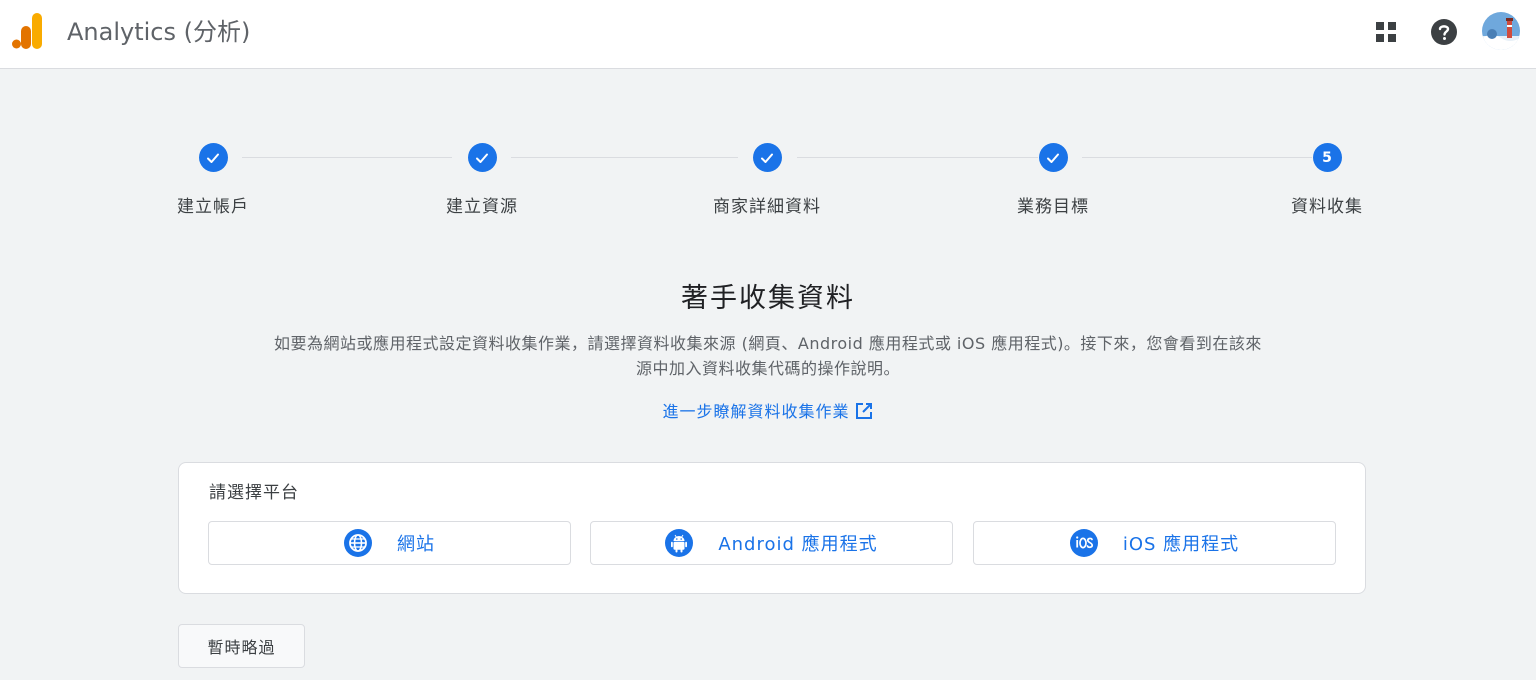 The image size is (1536, 680). I want to click on learn-more-link: 進一步瞭解資料收集作業, so click(767, 411).